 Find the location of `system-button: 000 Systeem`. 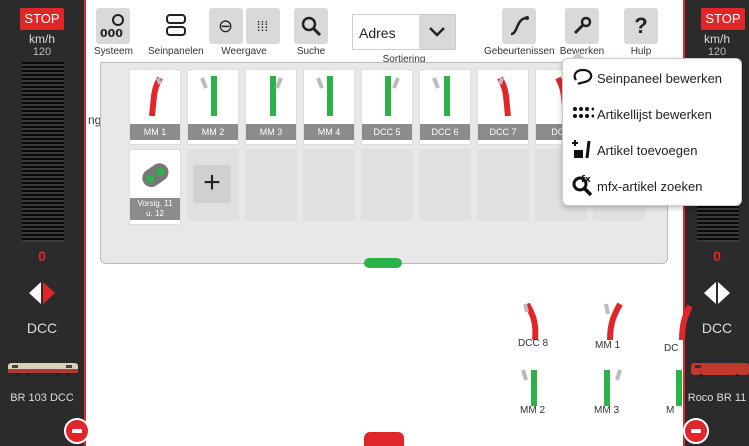

system-button: 000 Systeem is located at coordinates (113, 32).